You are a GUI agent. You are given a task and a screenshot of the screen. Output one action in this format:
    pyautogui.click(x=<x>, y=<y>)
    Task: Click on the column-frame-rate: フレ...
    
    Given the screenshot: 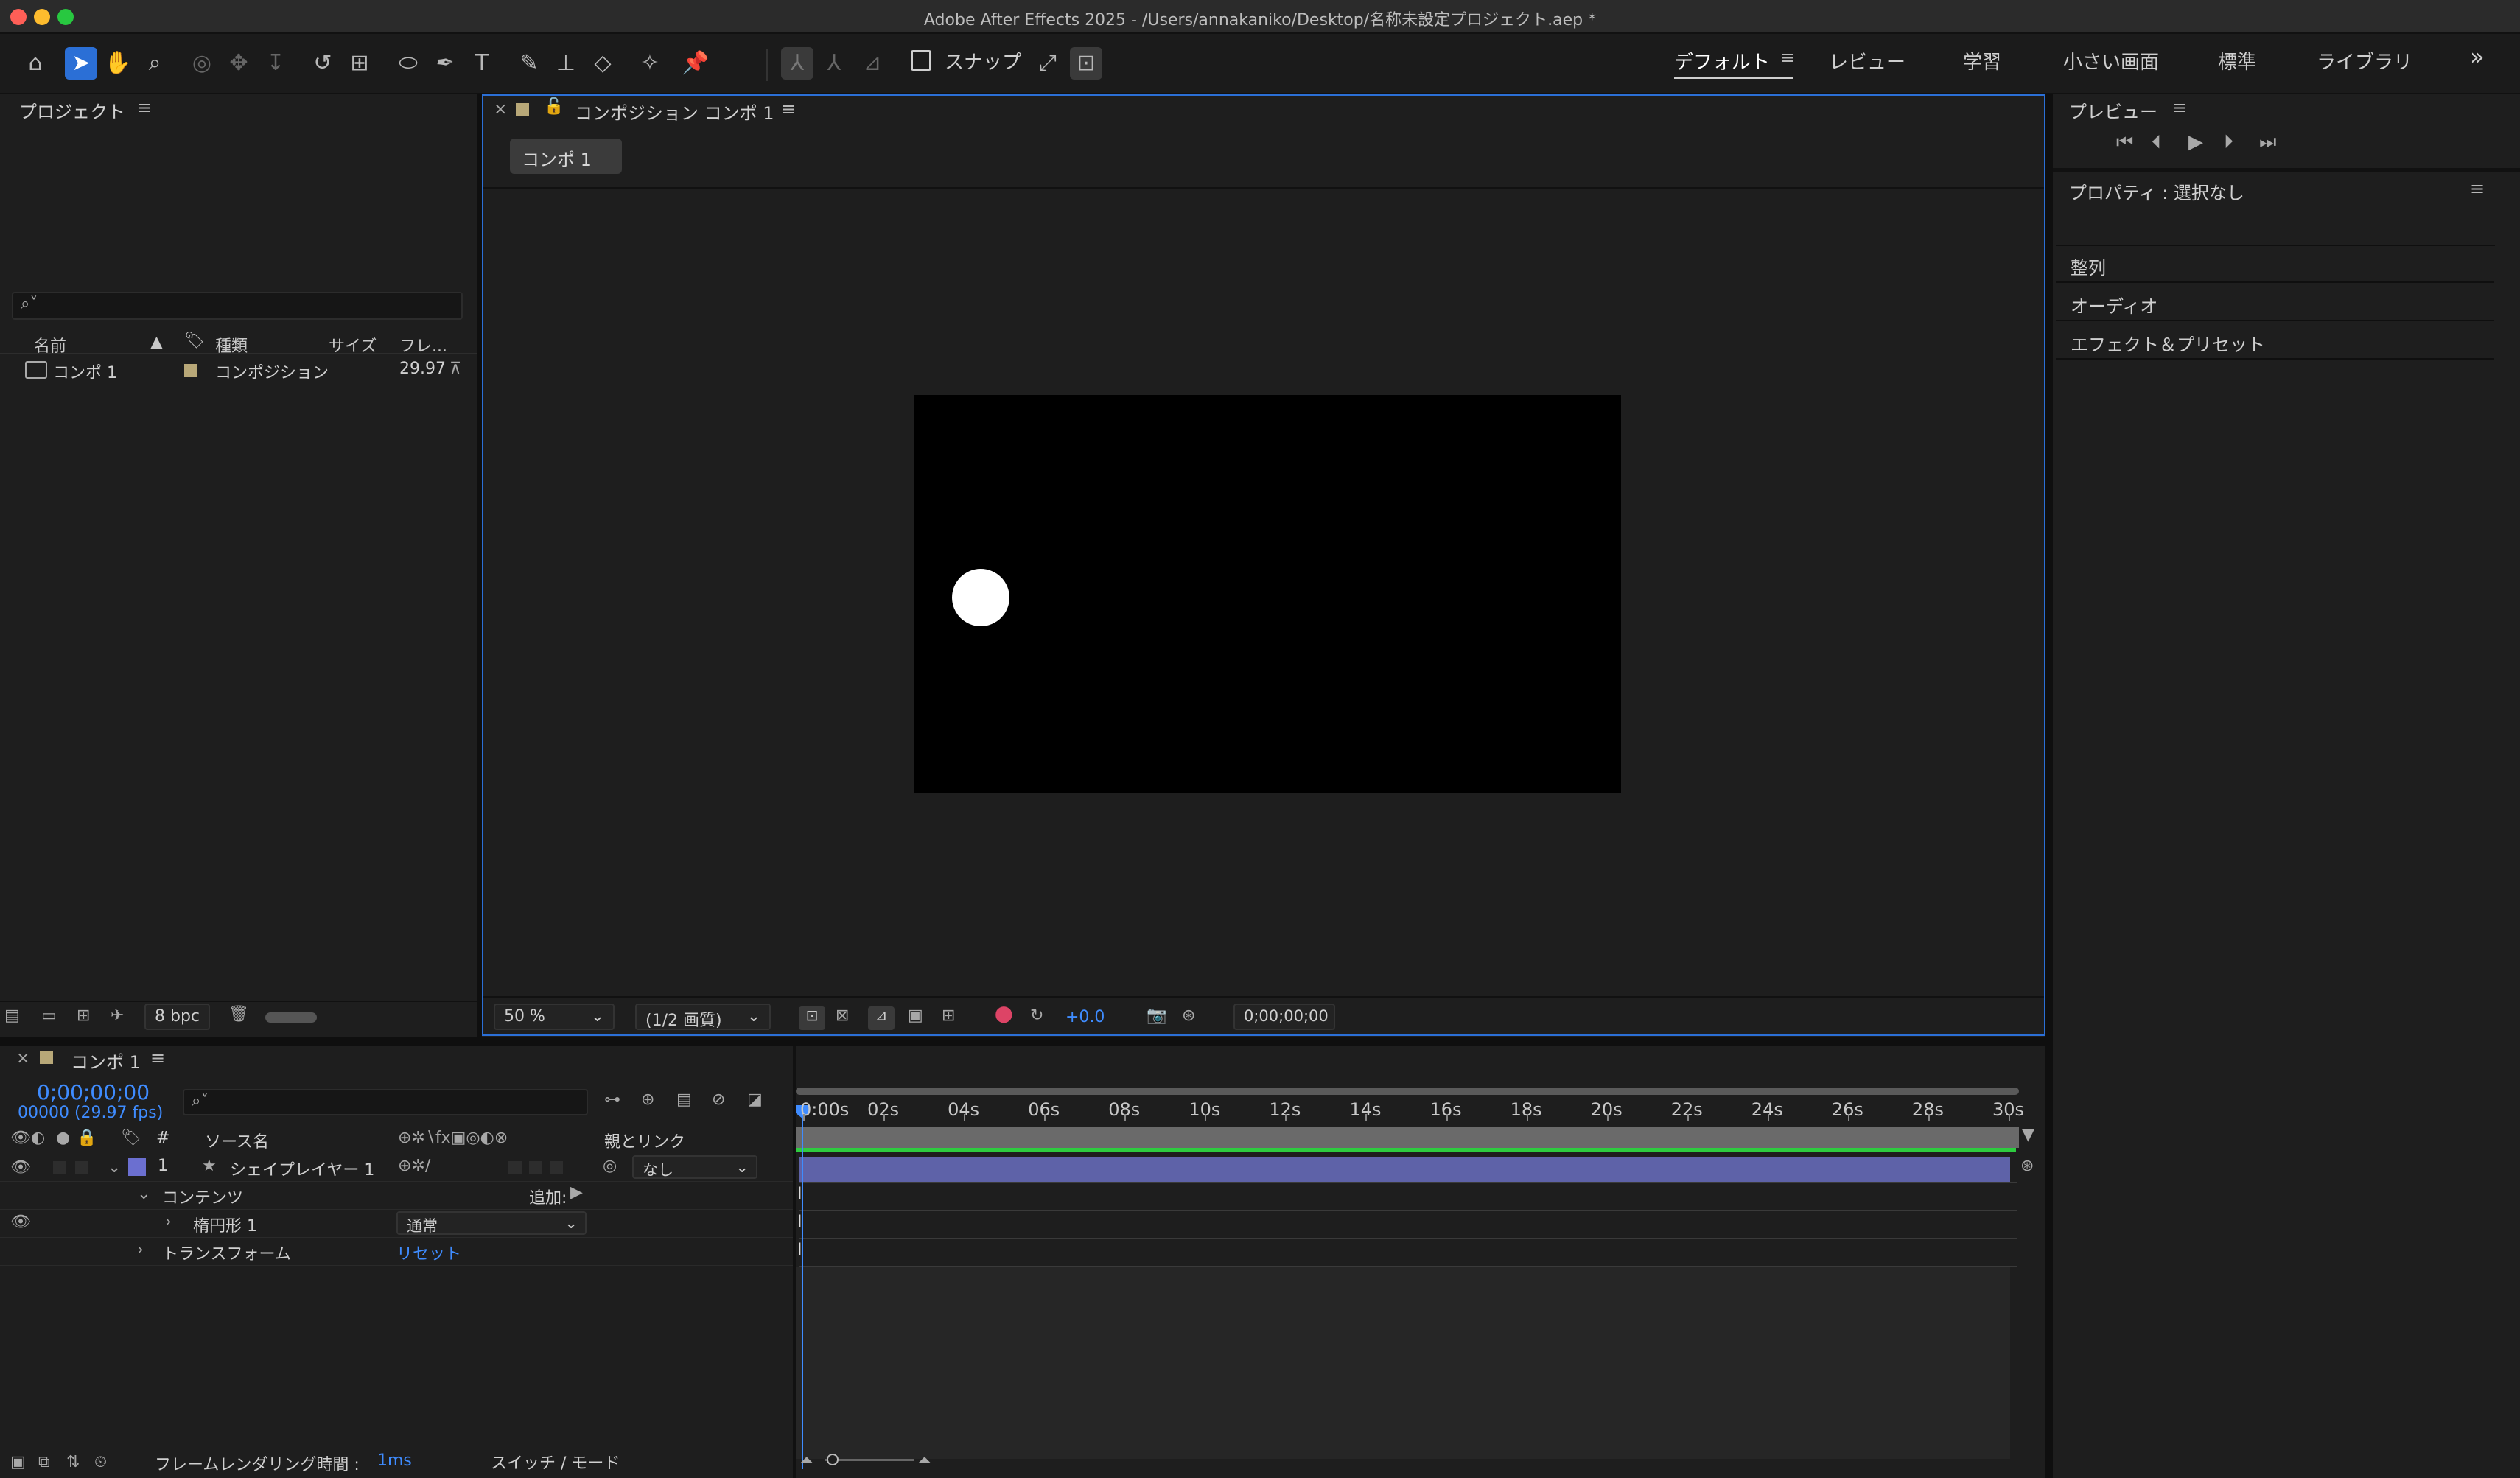 What is the action you would take?
    pyautogui.click(x=423, y=345)
    